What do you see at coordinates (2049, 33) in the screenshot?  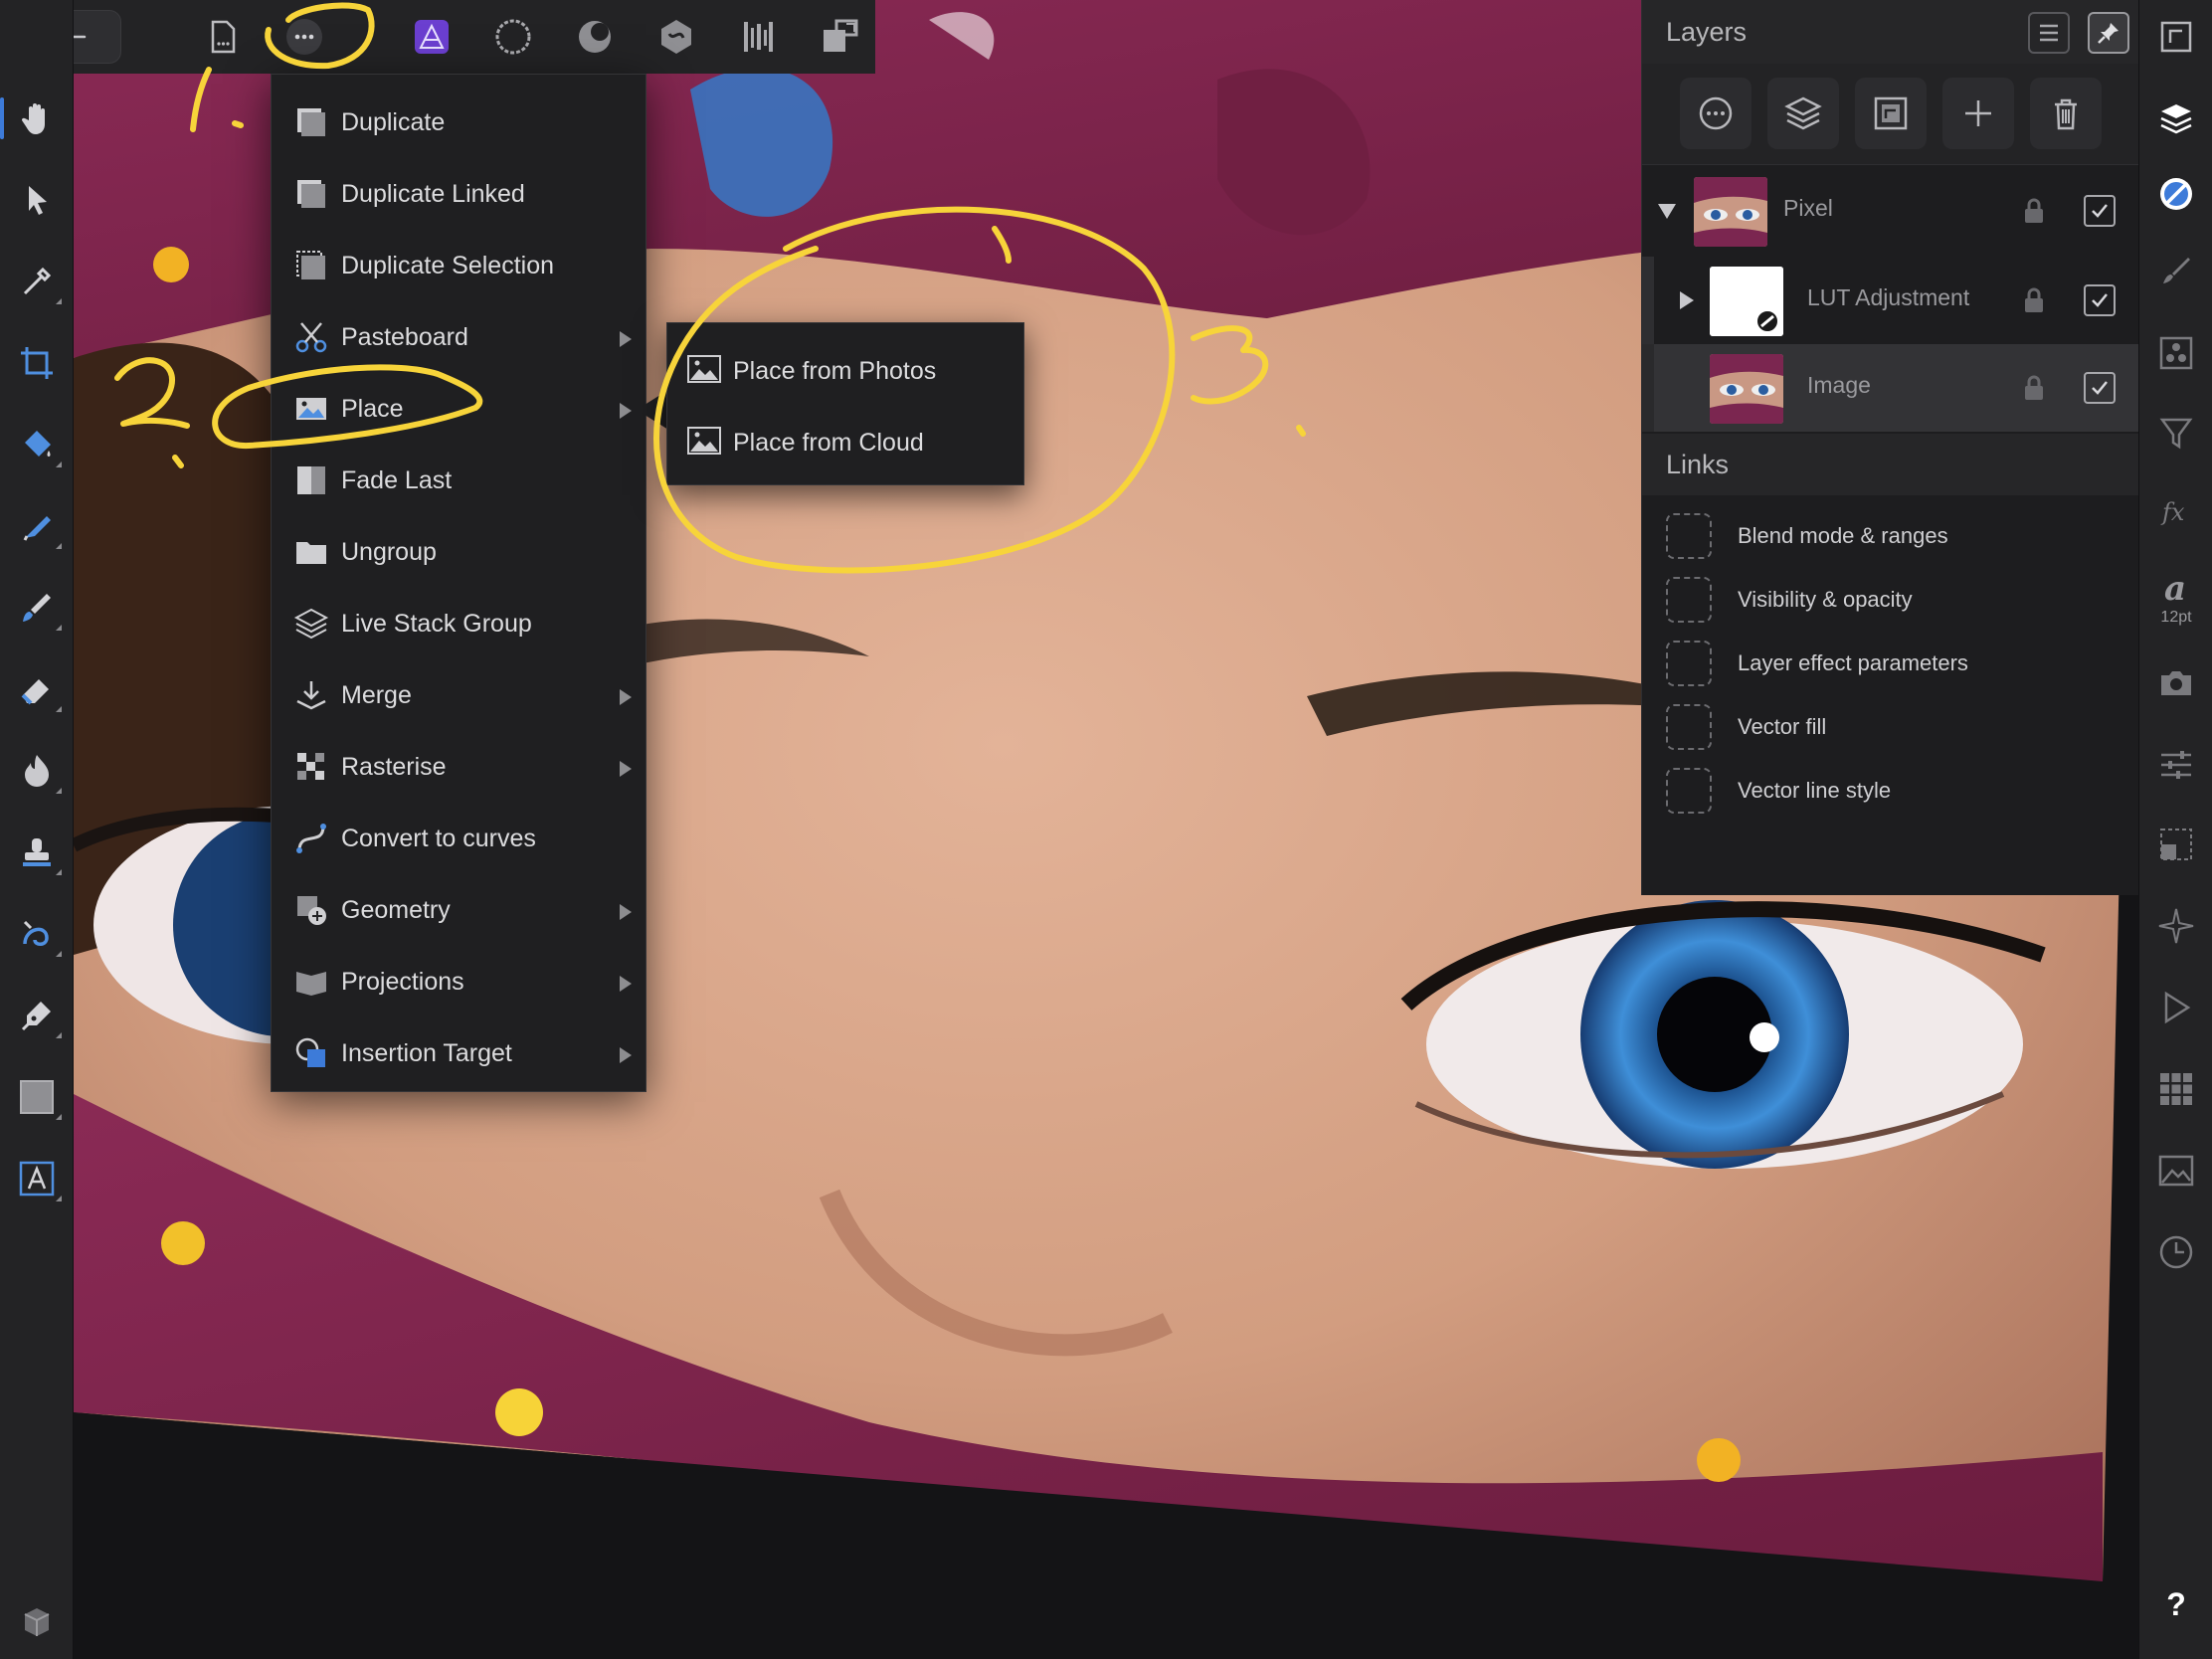 I see `panel-menu-button` at bounding box center [2049, 33].